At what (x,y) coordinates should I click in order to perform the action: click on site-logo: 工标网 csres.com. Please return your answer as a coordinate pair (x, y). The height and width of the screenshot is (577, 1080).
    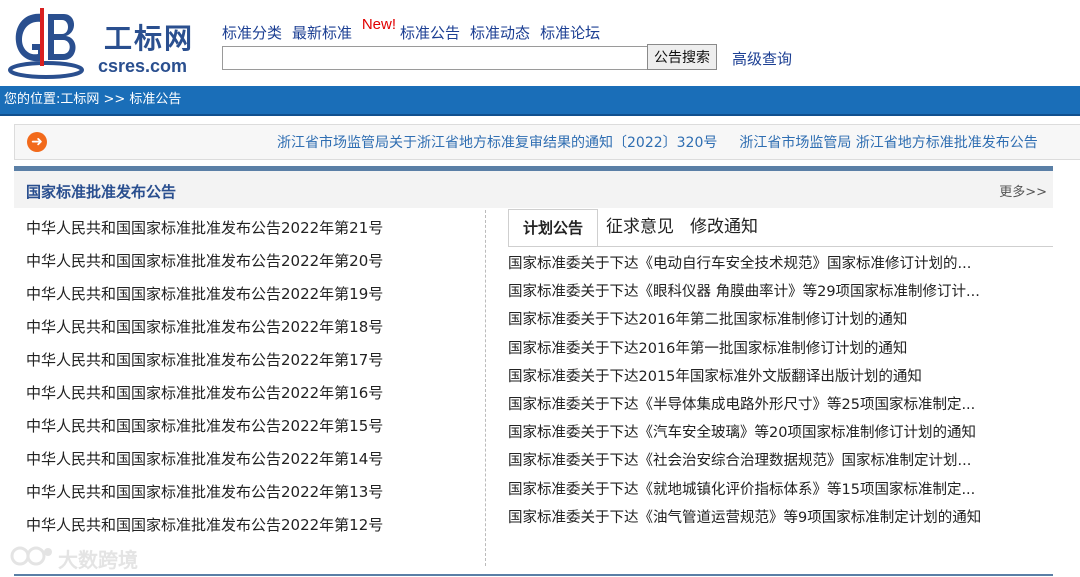
    Looking at the image, I should click on (106, 42).